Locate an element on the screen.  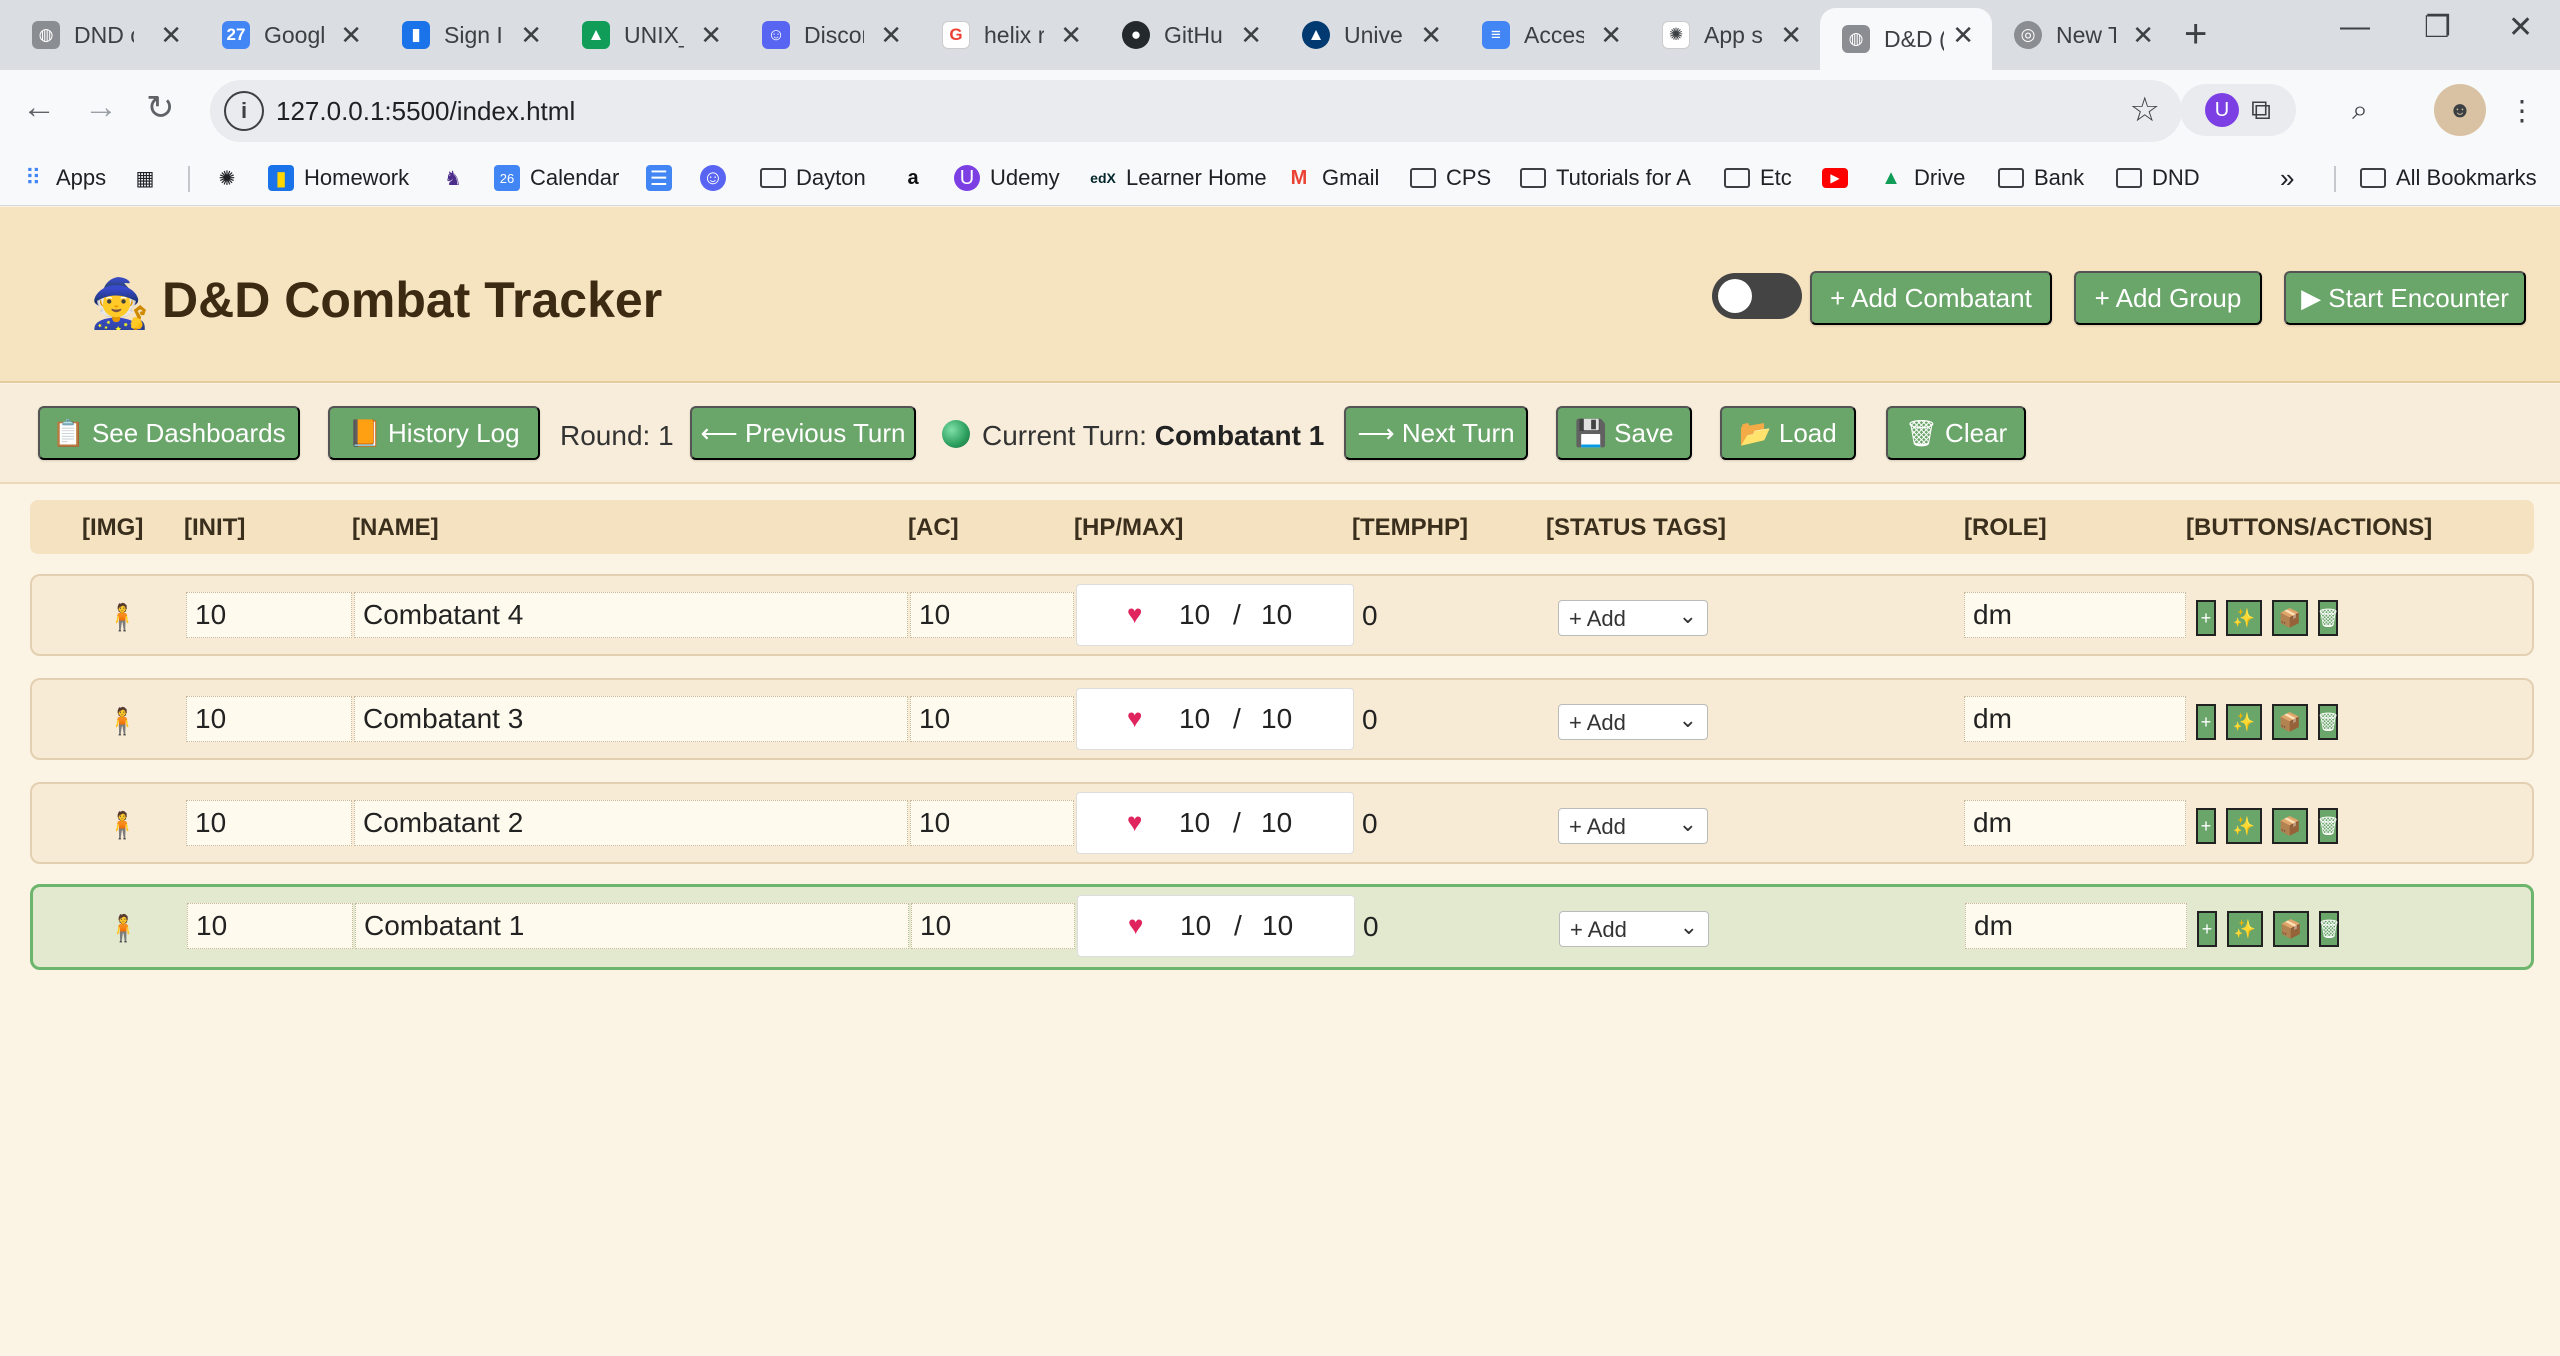
clear-button: 🗑 Clear is located at coordinates (1956, 433).